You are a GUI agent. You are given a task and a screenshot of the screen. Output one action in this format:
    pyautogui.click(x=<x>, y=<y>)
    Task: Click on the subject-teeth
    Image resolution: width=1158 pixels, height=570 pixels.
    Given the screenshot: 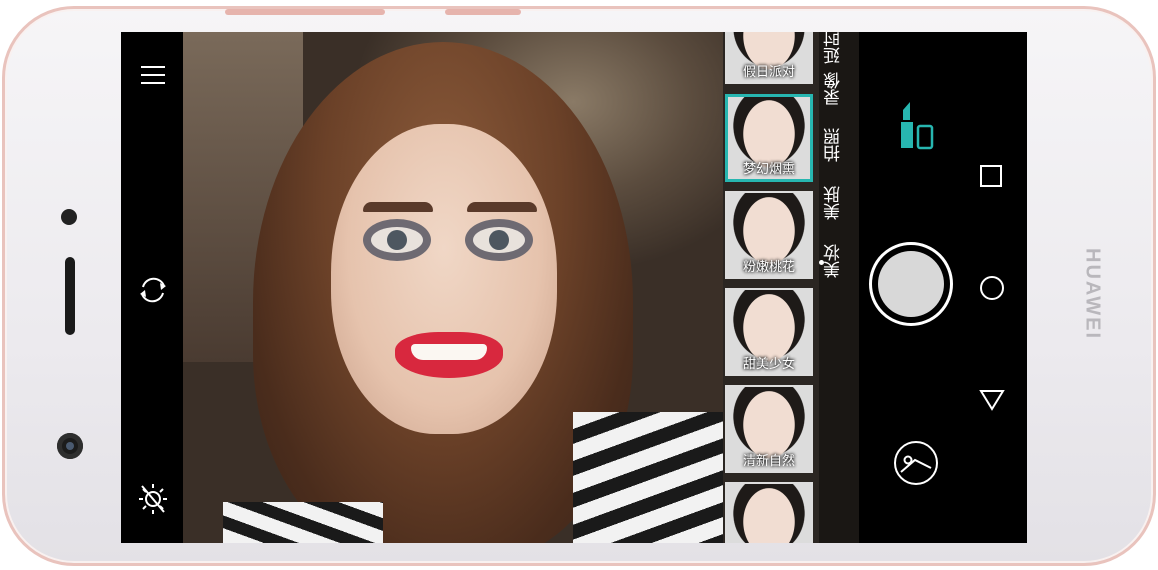 What is the action you would take?
    pyautogui.click(x=449, y=352)
    